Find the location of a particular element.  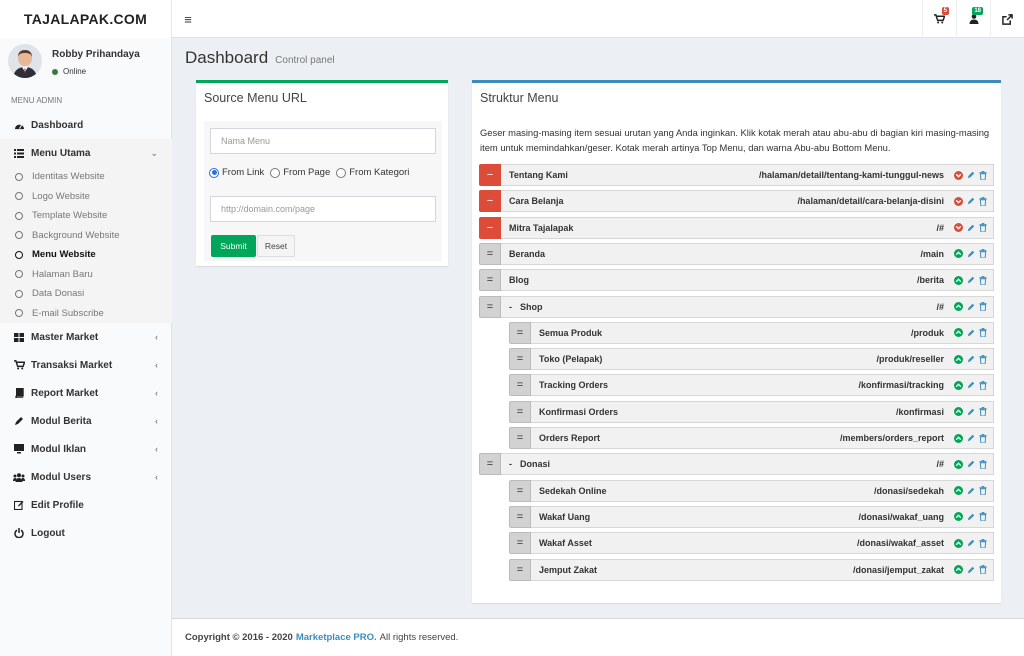

submit-button: Submit is located at coordinates (233, 246).